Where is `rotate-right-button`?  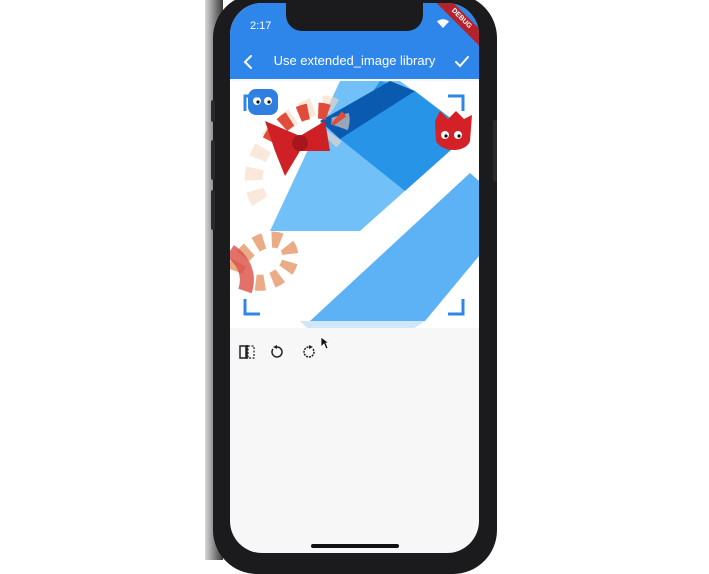
rotate-right-button is located at coordinates (309, 352).